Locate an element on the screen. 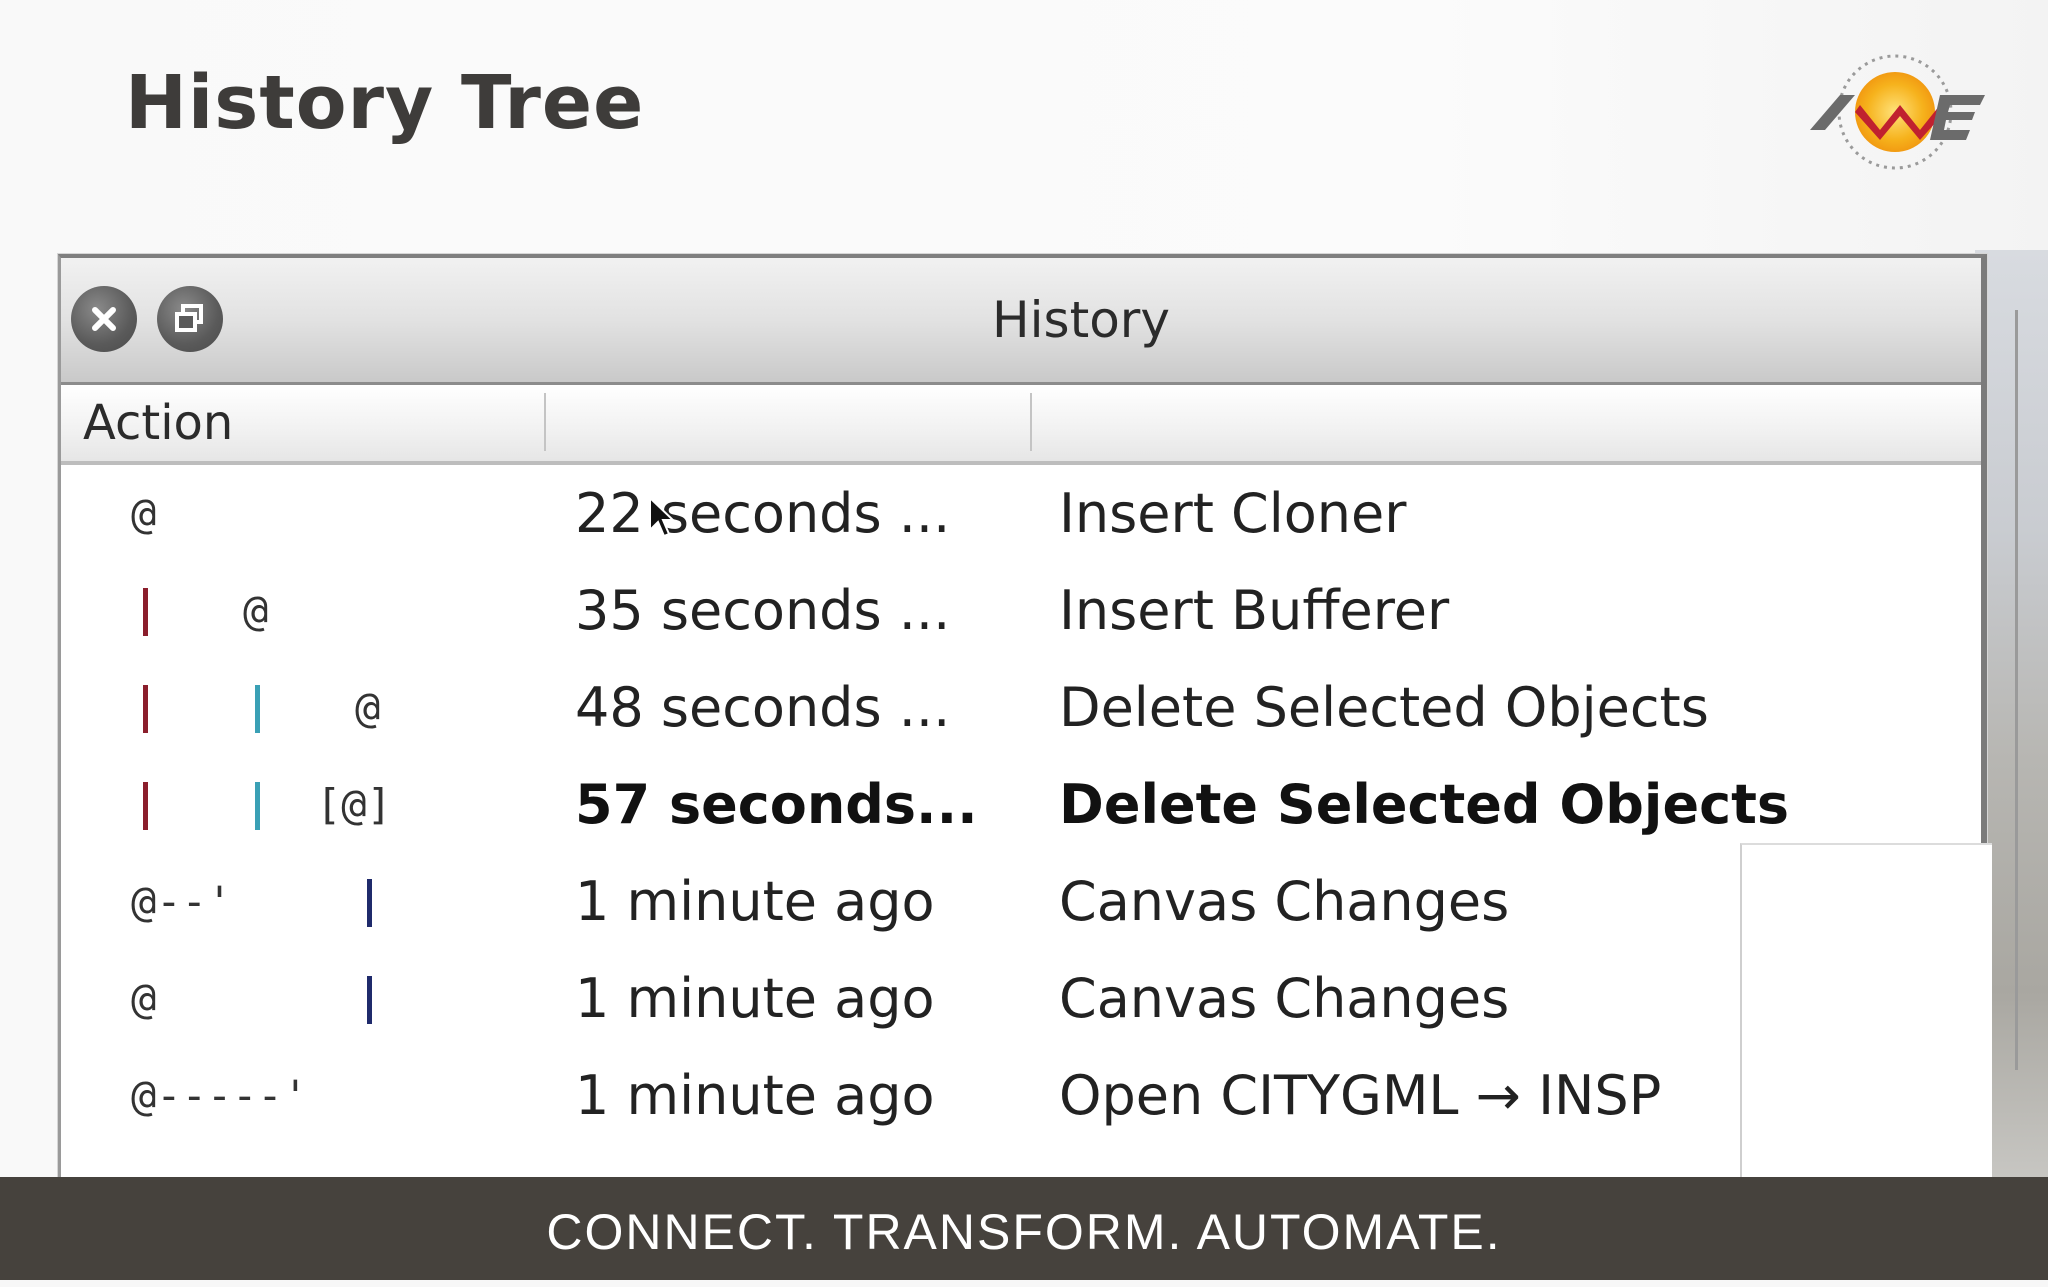 The image size is (2048, 1287). tree-graph: [@] is located at coordinates (321, 804).